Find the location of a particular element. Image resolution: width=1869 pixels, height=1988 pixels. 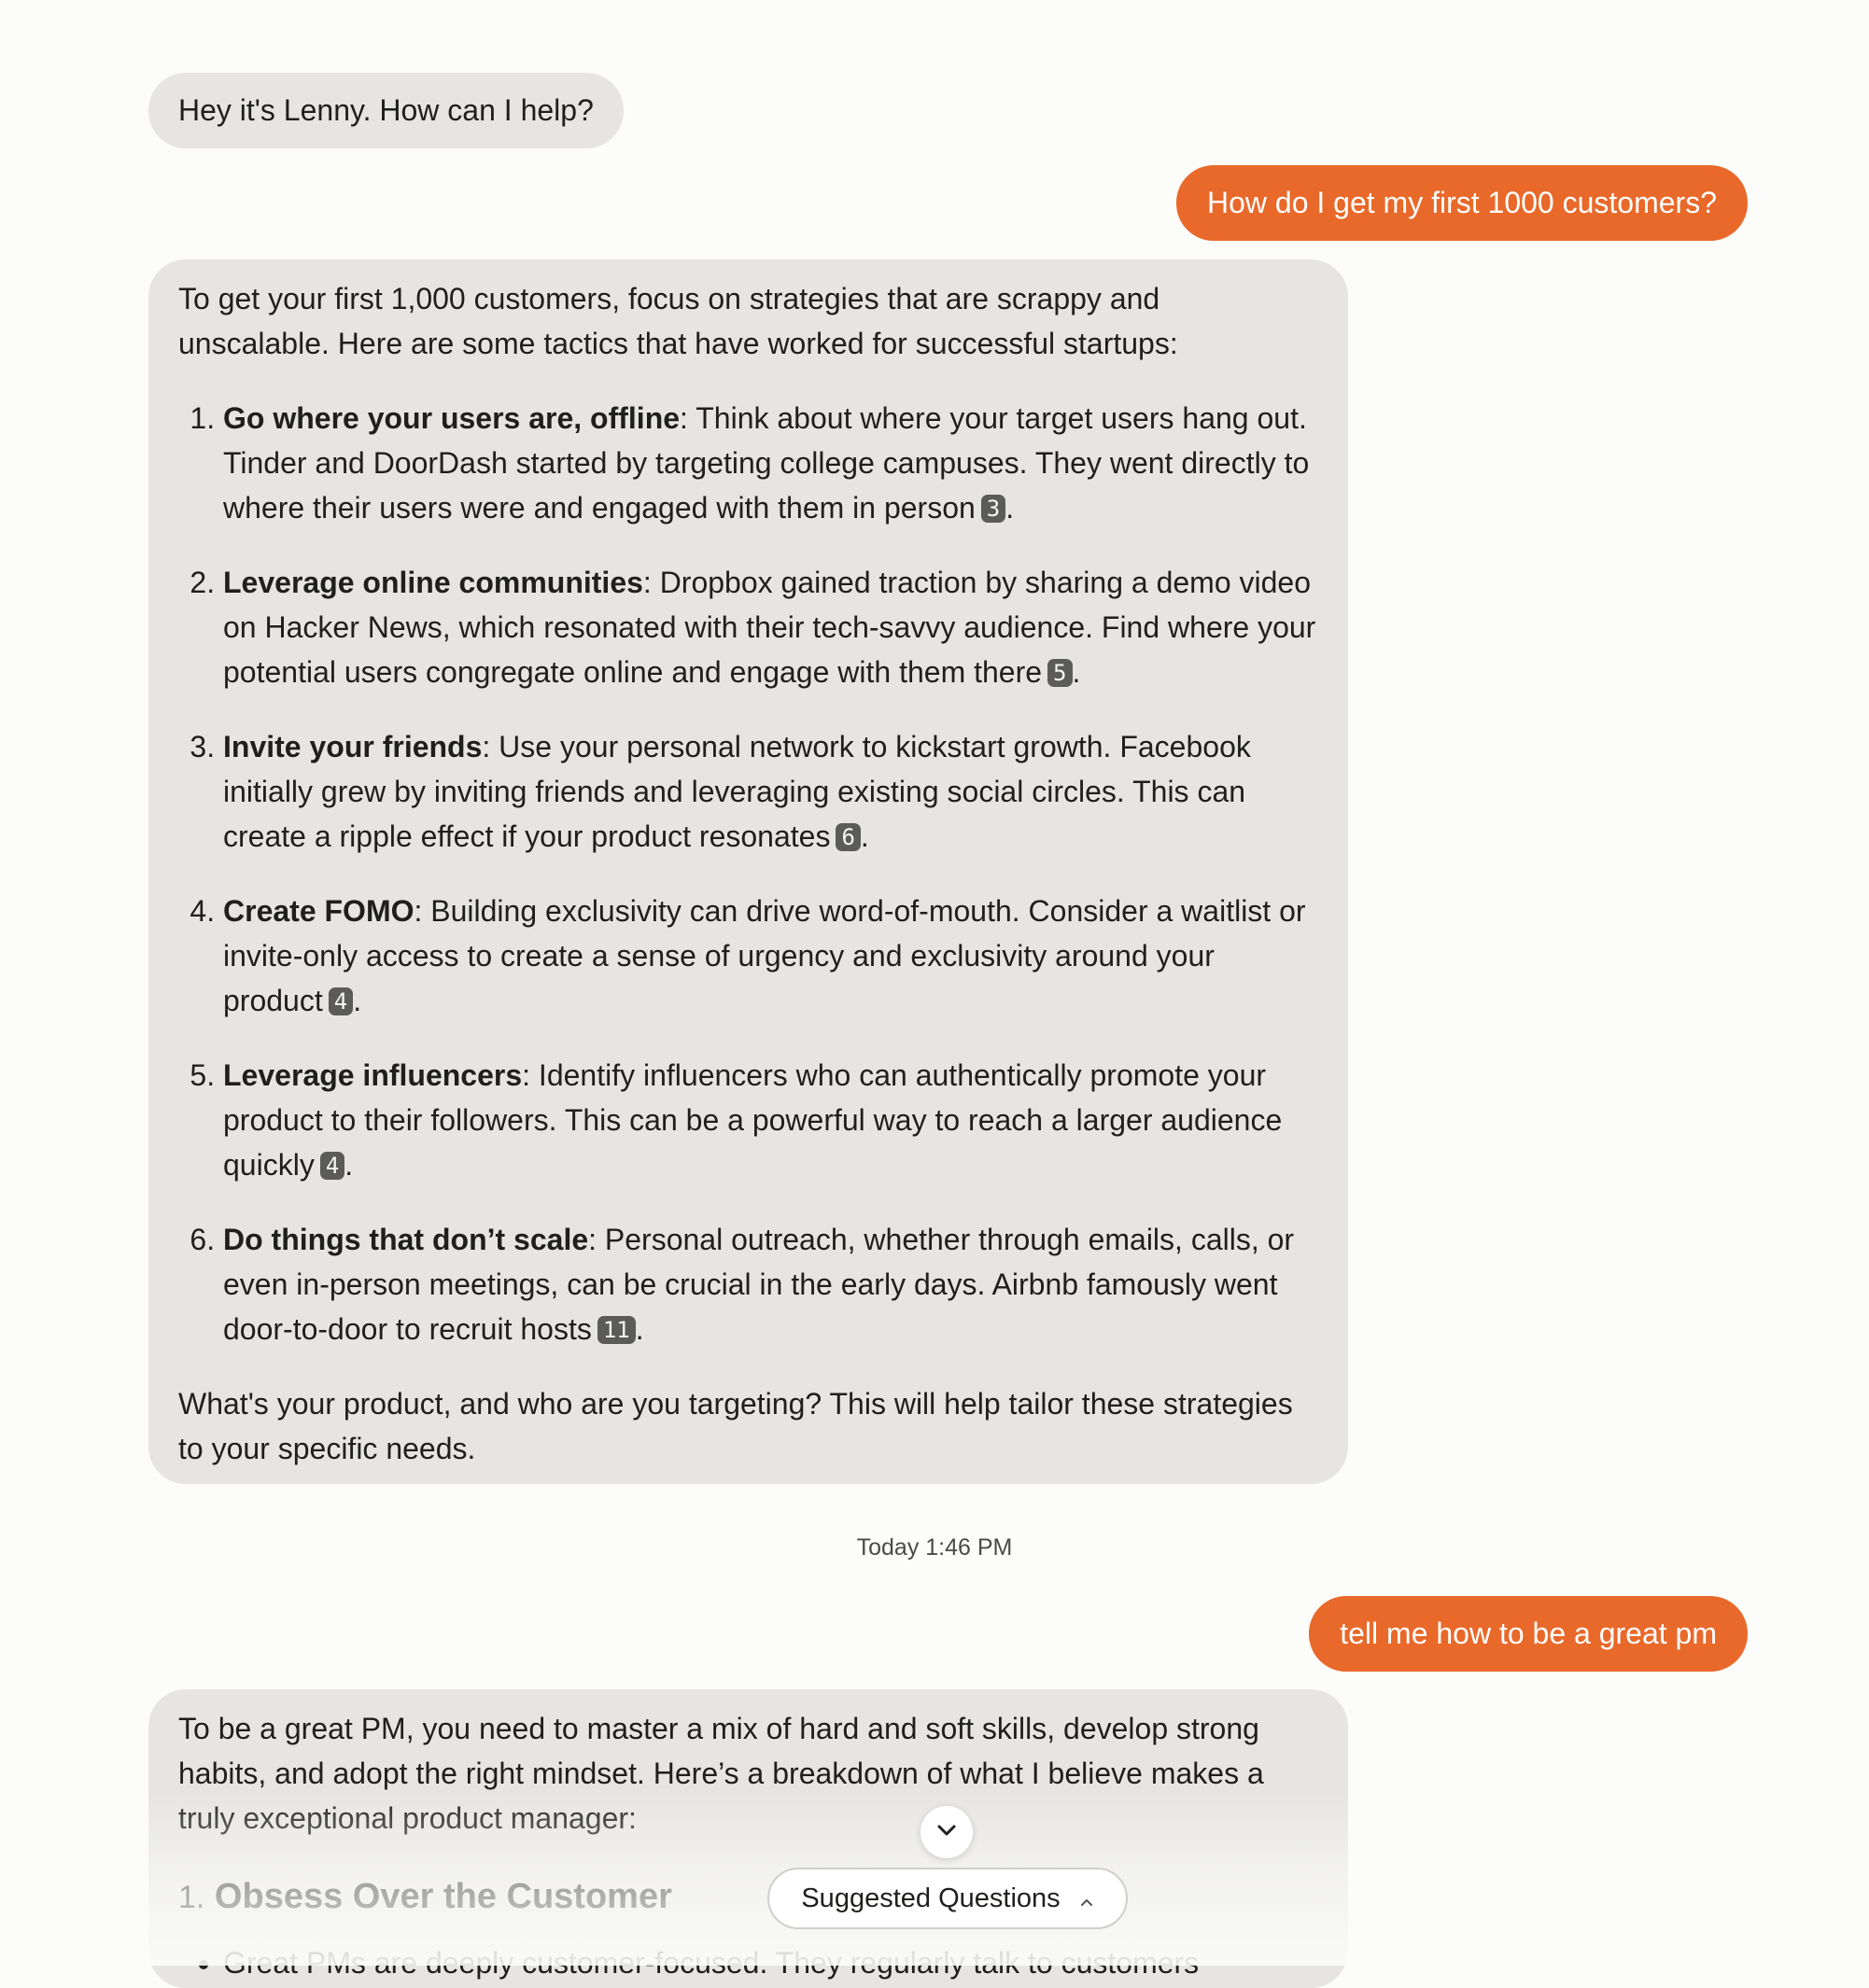

item-title: Leverage influencers is located at coordinates (373, 1075).